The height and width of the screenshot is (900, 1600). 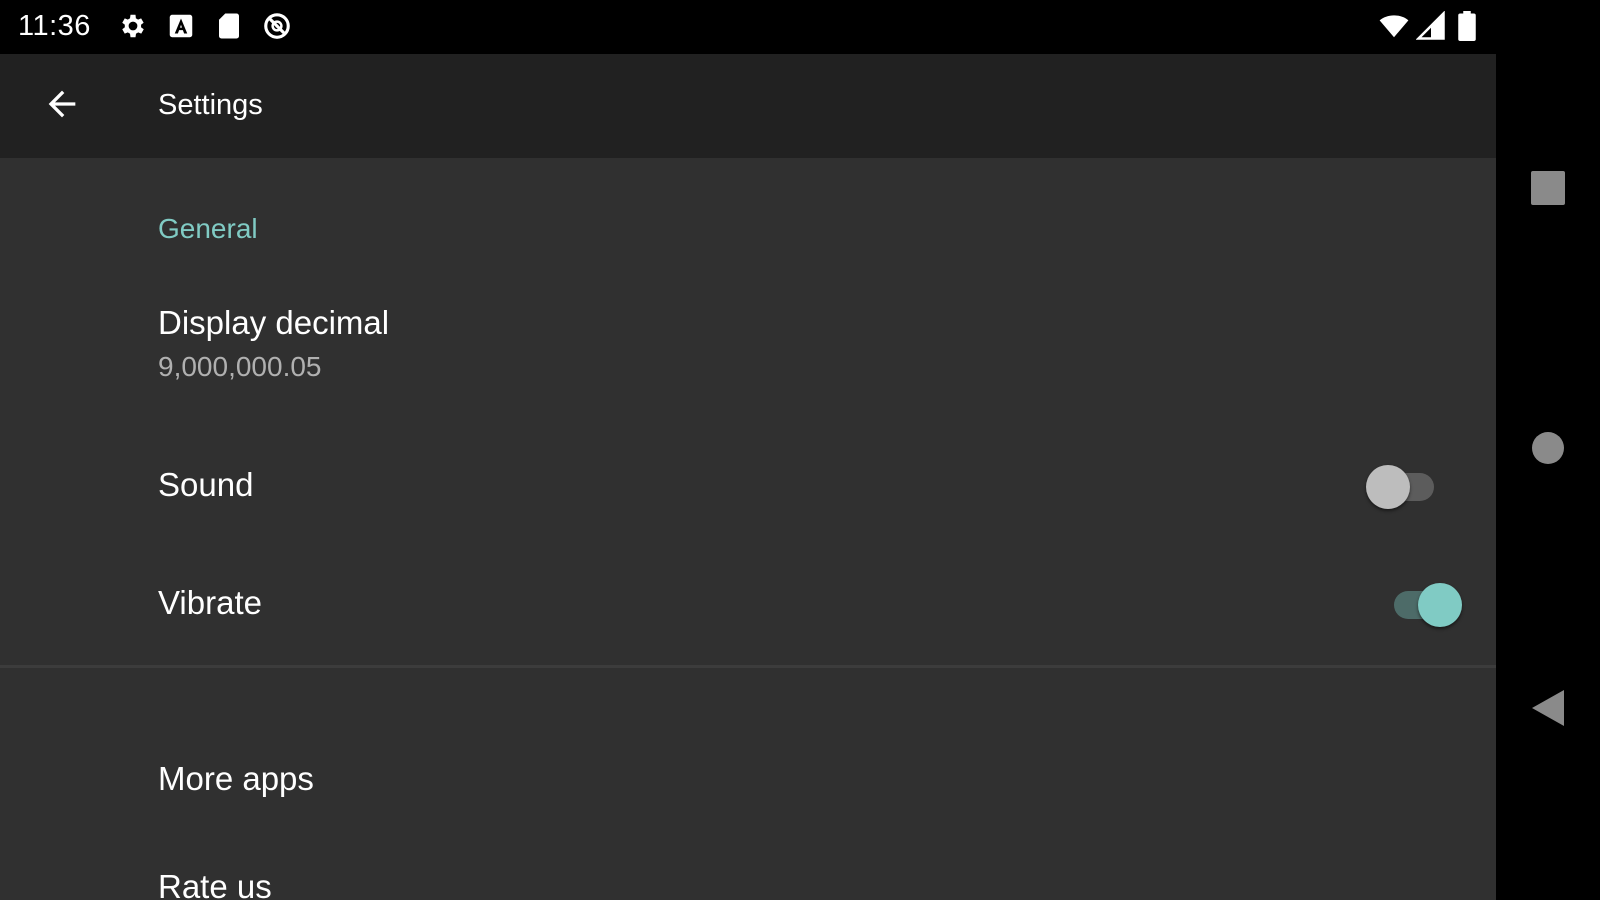 I want to click on pref-title: Vibrate, so click(x=210, y=602).